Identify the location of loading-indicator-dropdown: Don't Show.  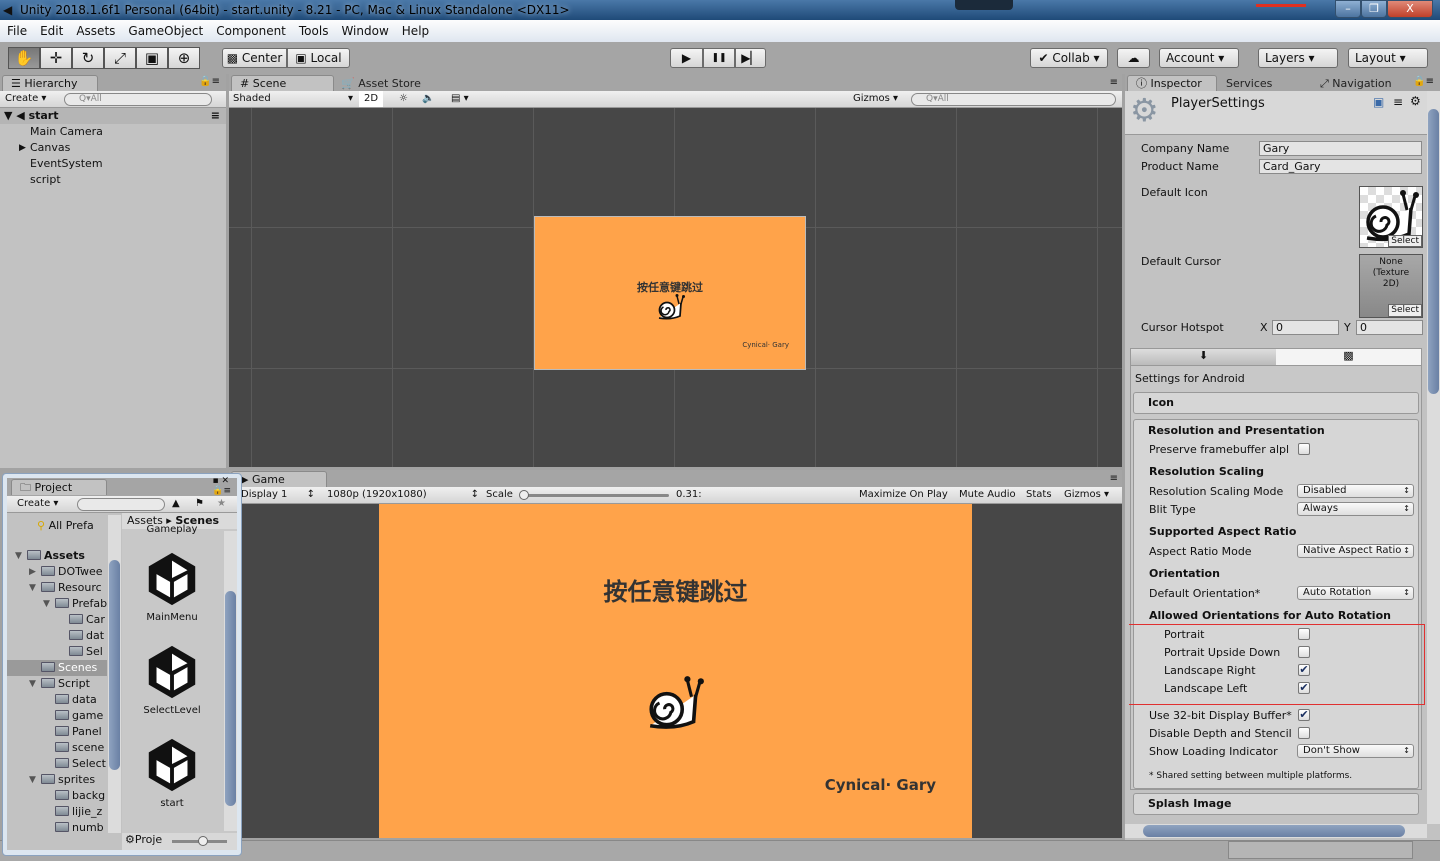
(1355, 751).